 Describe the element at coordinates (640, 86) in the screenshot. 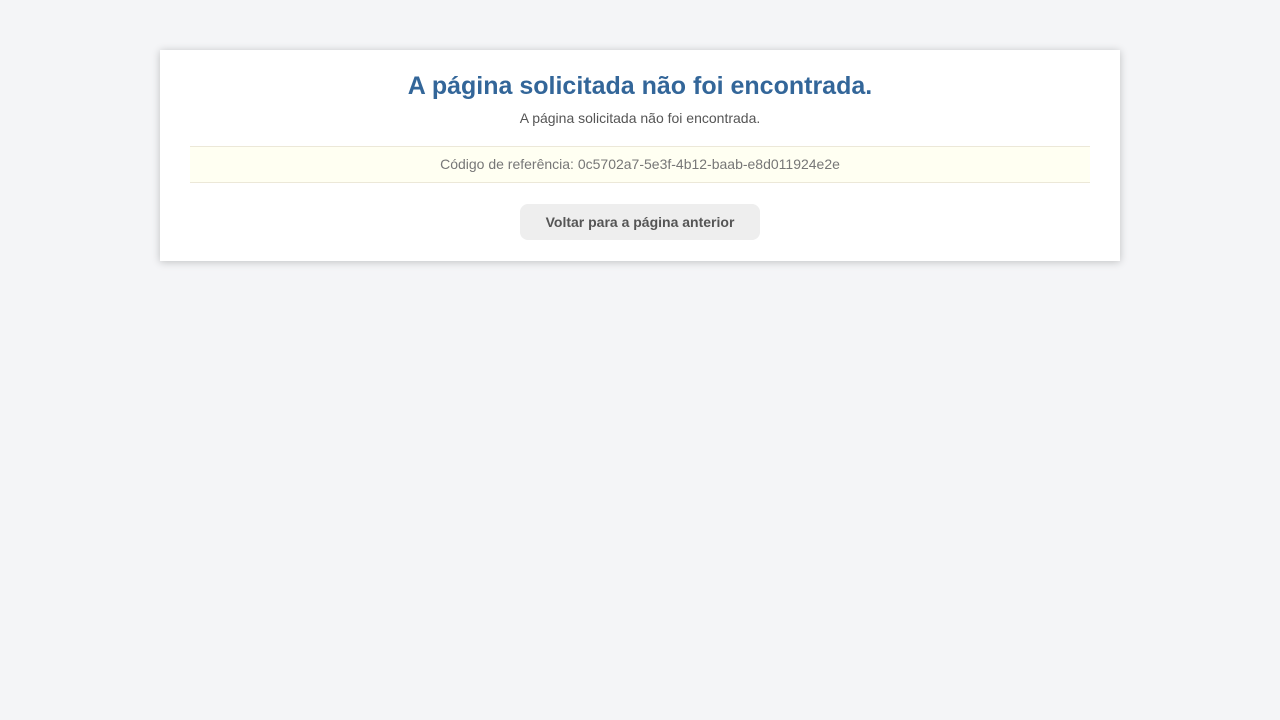

I see `page-title: A página solicitada não foi encontrada.` at that location.